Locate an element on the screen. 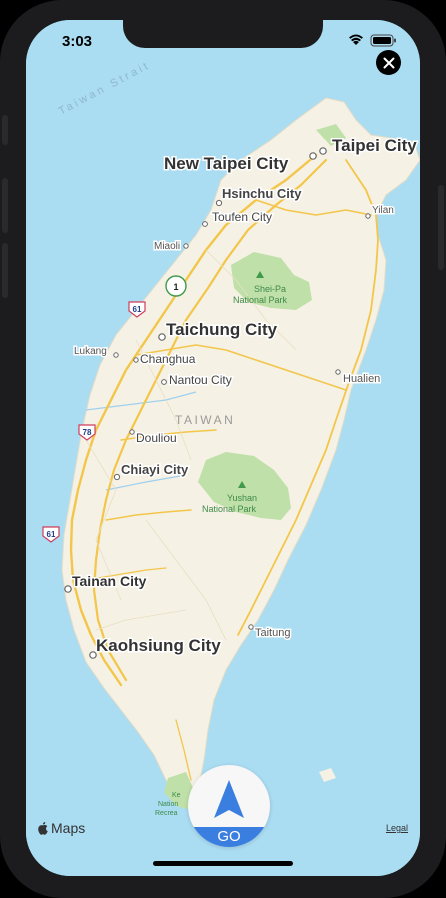 This screenshot has width=446, height=898. city-toufen: Toufen City is located at coordinates (238, 218).